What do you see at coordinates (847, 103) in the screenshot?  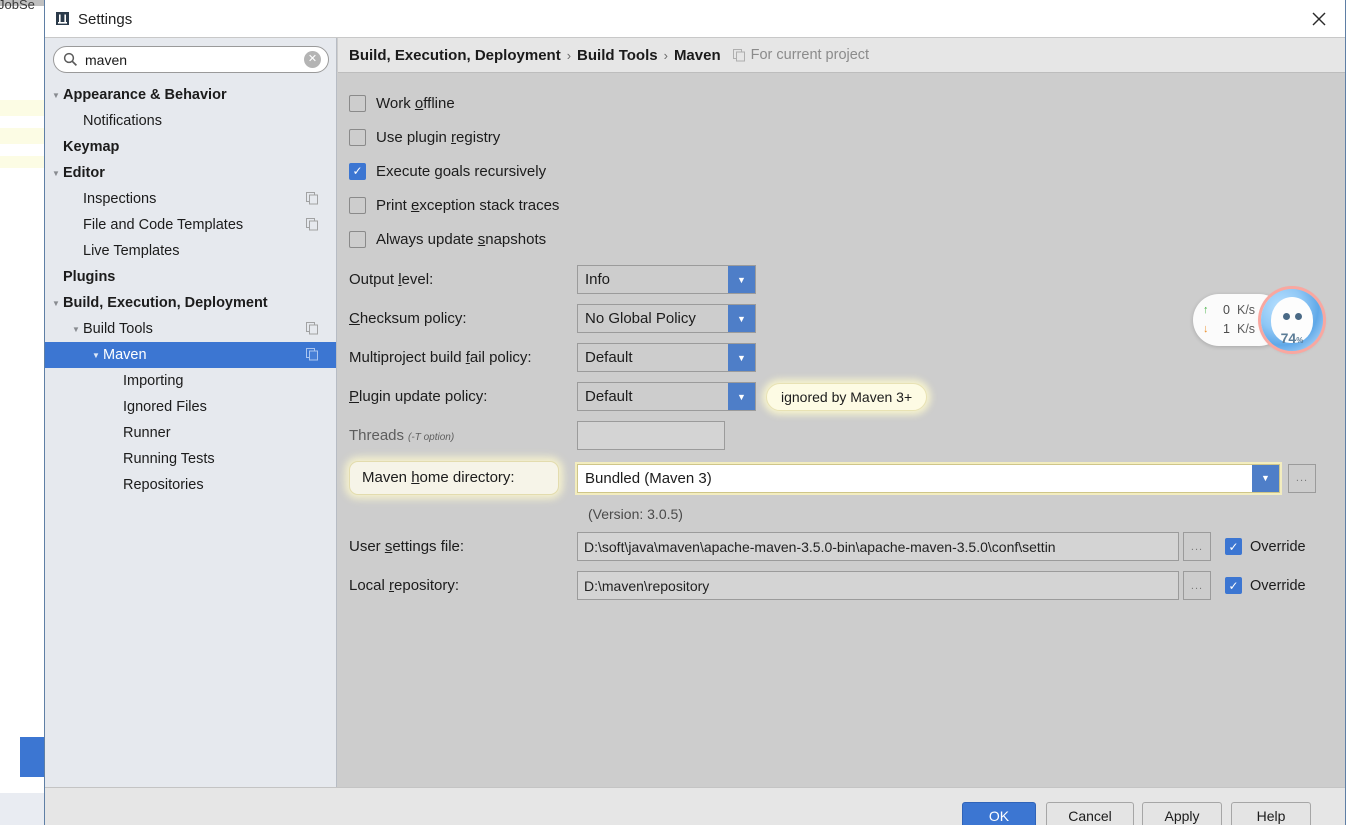 I see `checkbox-row-work-offline: ✓ Work offline` at bounding box center [847, 103].